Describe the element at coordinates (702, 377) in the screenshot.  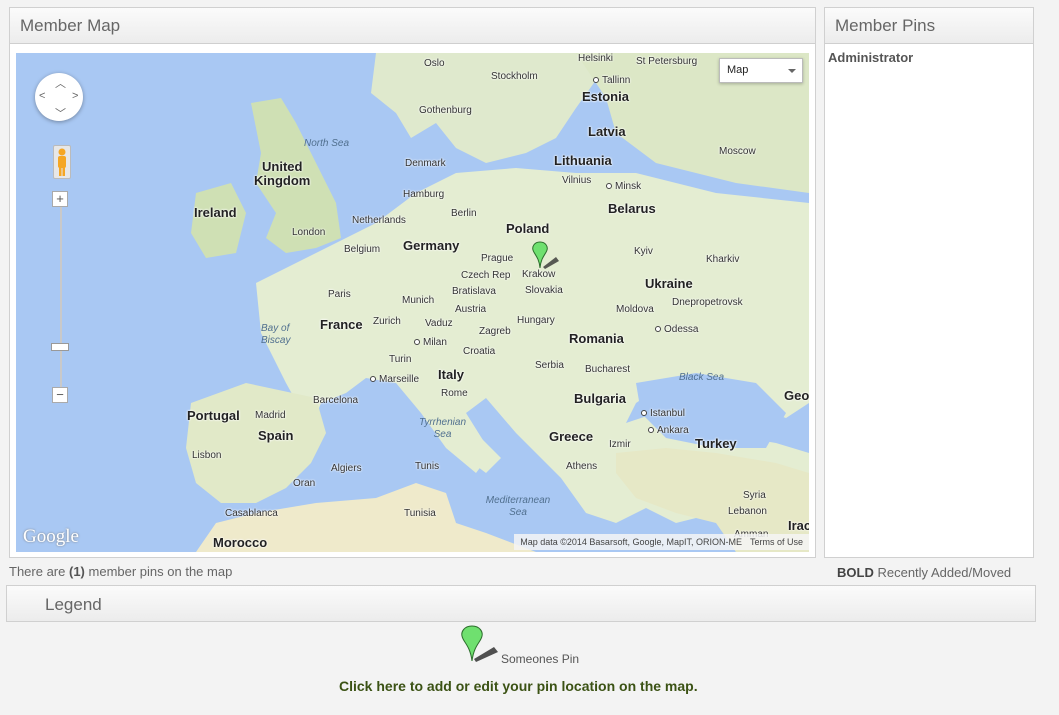
I see `label-black-sea: Black Sea` at that location.